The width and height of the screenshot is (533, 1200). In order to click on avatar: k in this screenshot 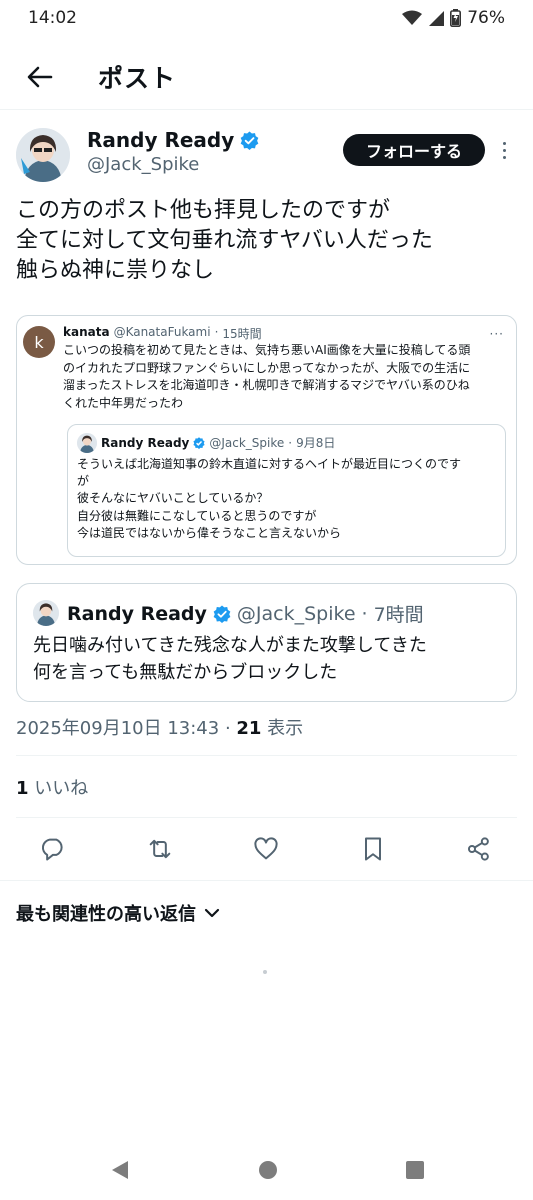, I will do `click(39, 342)`.